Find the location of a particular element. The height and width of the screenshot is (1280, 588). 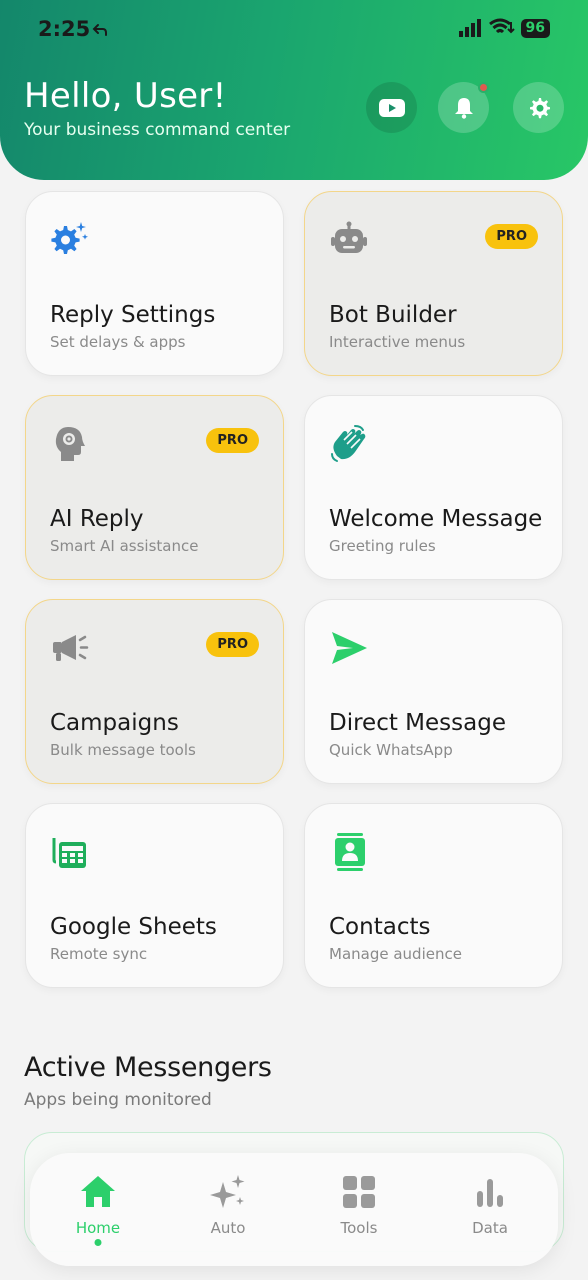

robot-icon is located at coordinates (349, 237).